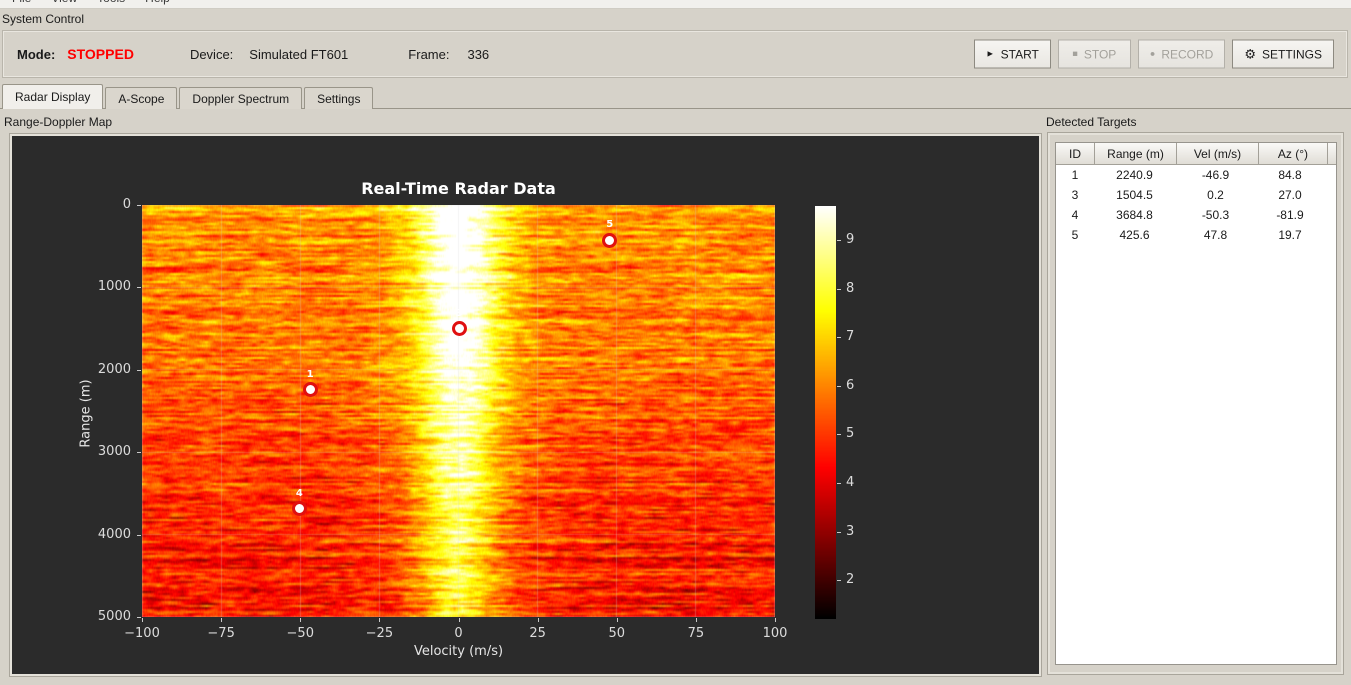  What do you see at coordinates (850, 288) in the screenshot?
I see `colorbar-tick-label: 8` at bounding box center [850, 288].